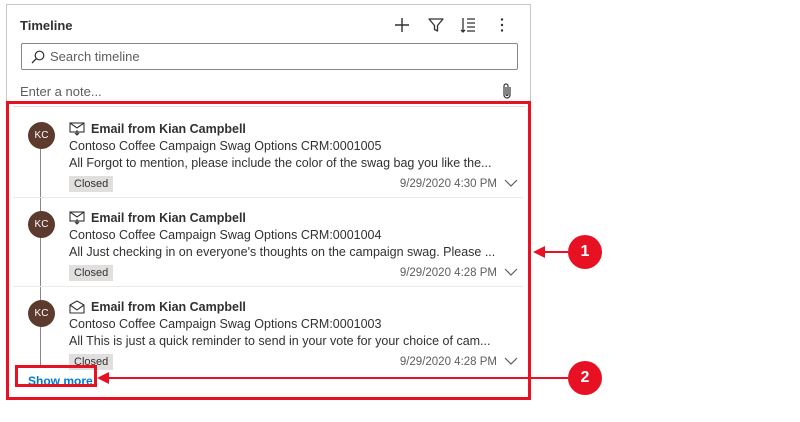 The height and width of the screenshot is (422, 800). Describe the element at coordinates (38, 57) in the screenshot. I see `search-icon` at that location.